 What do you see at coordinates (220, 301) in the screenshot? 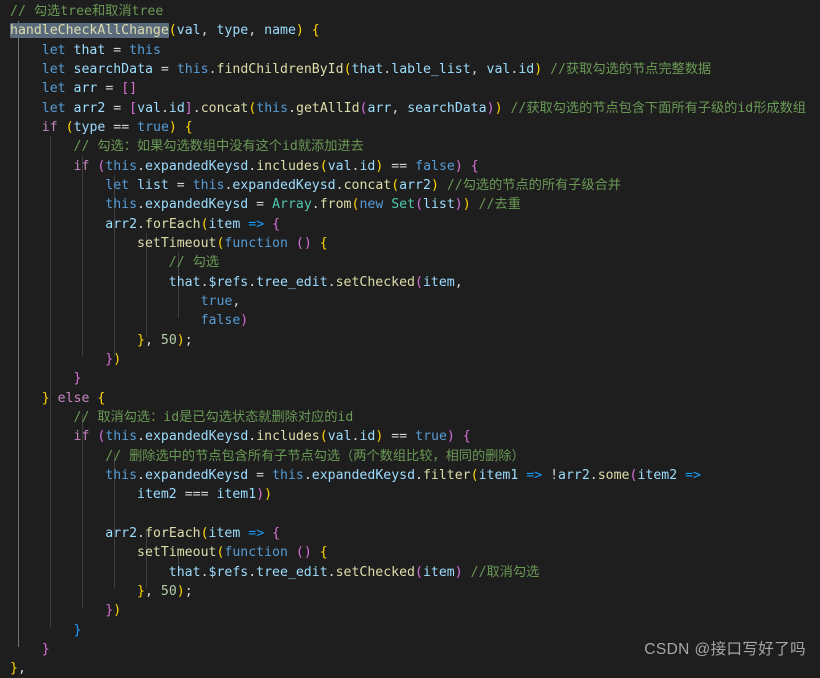
I see `code-line: true,` at bounding box center [220, 301].